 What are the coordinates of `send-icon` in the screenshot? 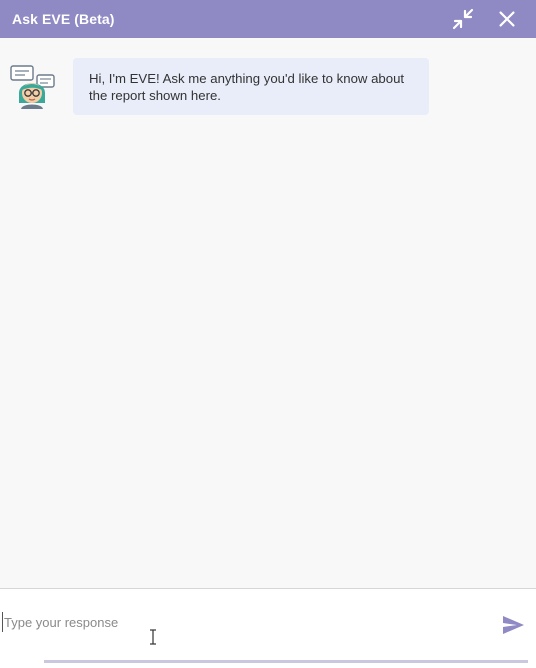 It's located at (513, 625).